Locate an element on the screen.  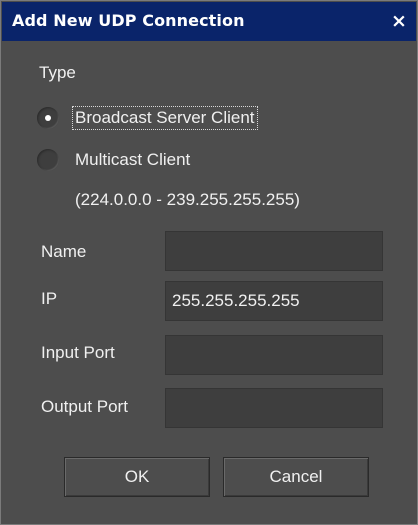
title-bar: Add New UDP Connection × is located at coordinates (209, 21).